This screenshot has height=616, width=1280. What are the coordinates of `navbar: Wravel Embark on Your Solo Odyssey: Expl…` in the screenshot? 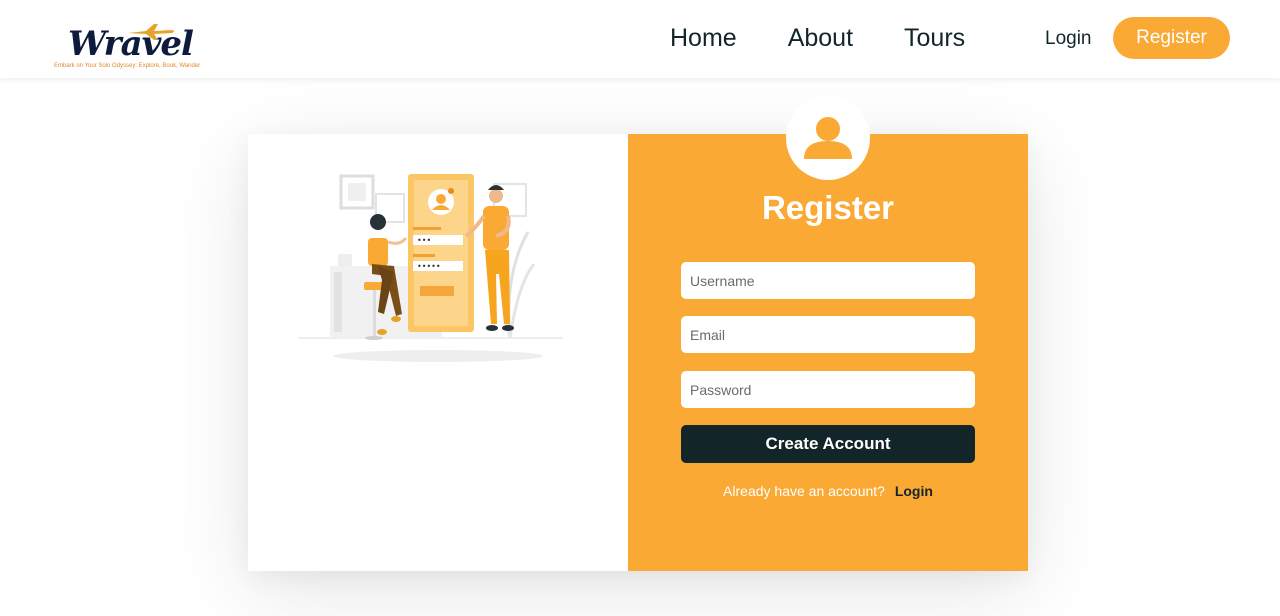 It's located at (640, 39).